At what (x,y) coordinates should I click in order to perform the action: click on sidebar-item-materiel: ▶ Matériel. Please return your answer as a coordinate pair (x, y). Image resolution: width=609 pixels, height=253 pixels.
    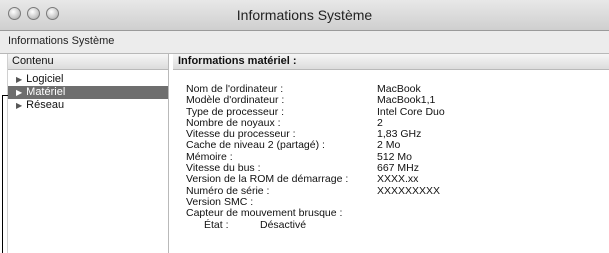
    Looking at the image, I should click on (88, 92).